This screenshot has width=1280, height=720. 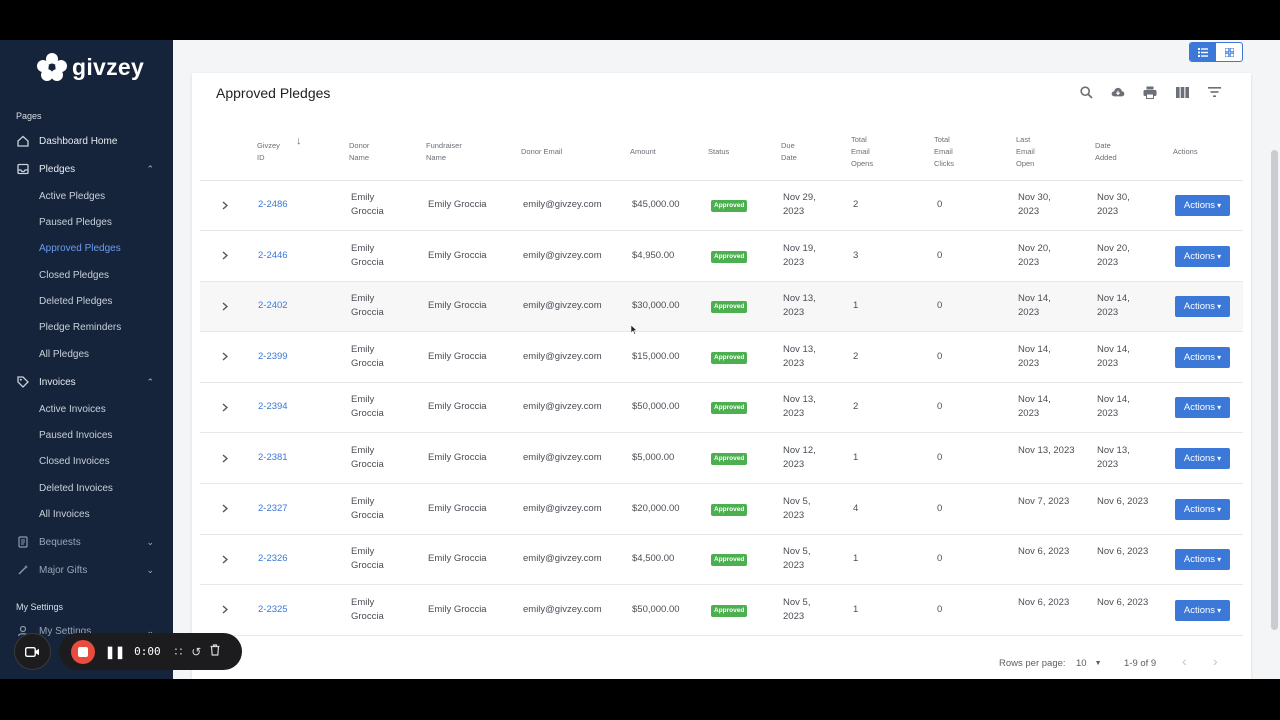 I want to click on sidebar-item-pledge-reminders: Pledge Reminders, so click(x=80, y=327).